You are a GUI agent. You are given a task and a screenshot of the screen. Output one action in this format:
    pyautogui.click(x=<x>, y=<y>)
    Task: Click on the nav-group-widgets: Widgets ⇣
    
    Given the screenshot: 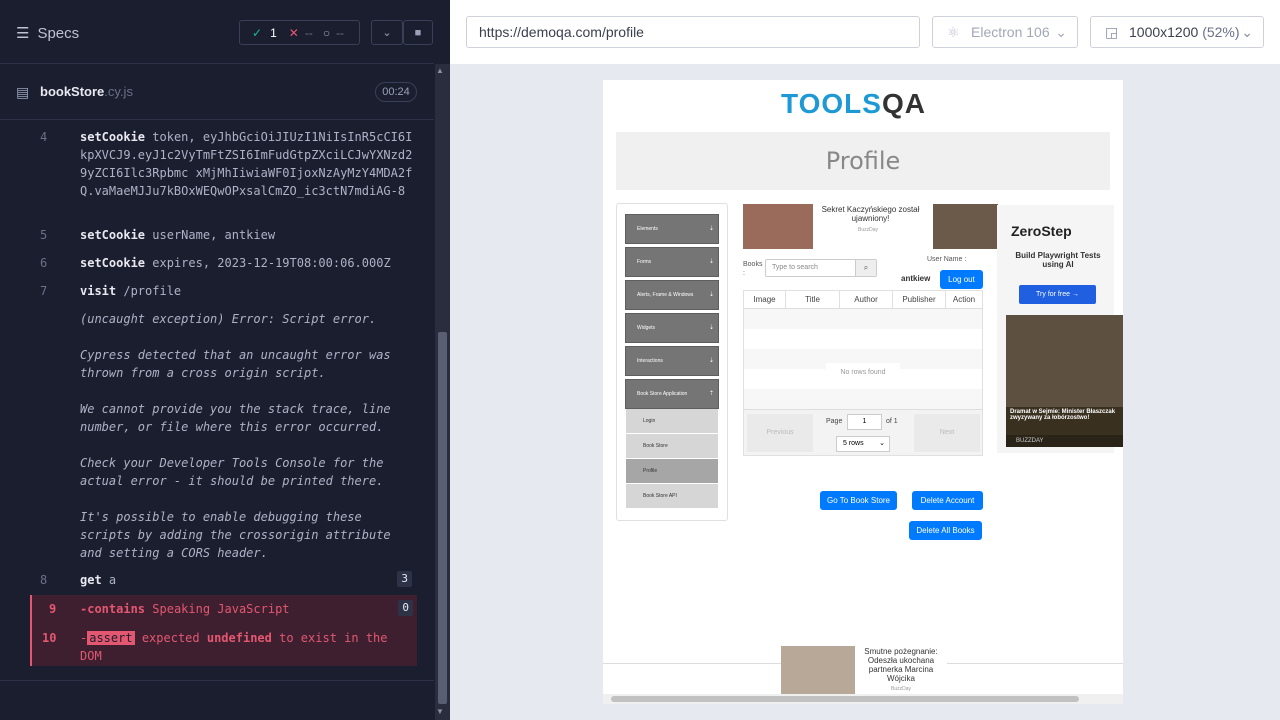 What is the action you would take?
    pyautogui.click(x=672, y=328)
    